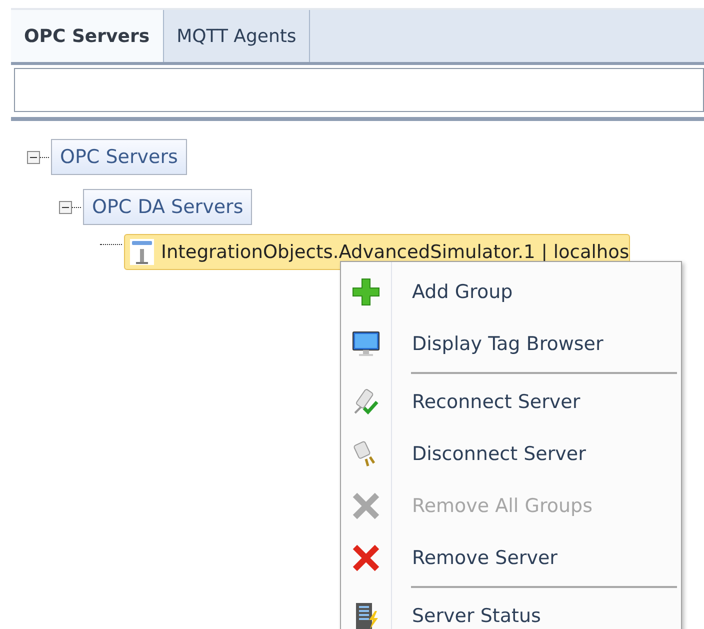 Image resolution: width=704 pixels, height=629 pixels. What do you see at coordinates (142, 252) in the screenshot?
I see `server-icon` at bounding box center [142, 252].